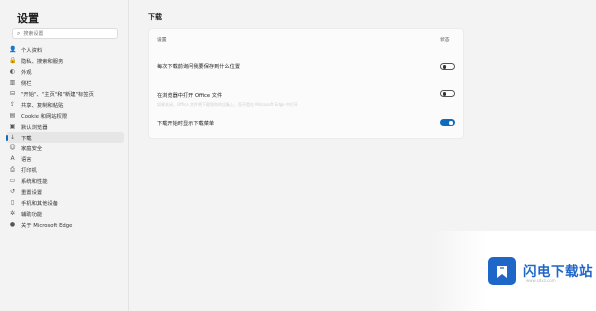 This screenshot has height=311, width=596. I want to click on watermark-url: www.sdxz.com, so click(541, 280).